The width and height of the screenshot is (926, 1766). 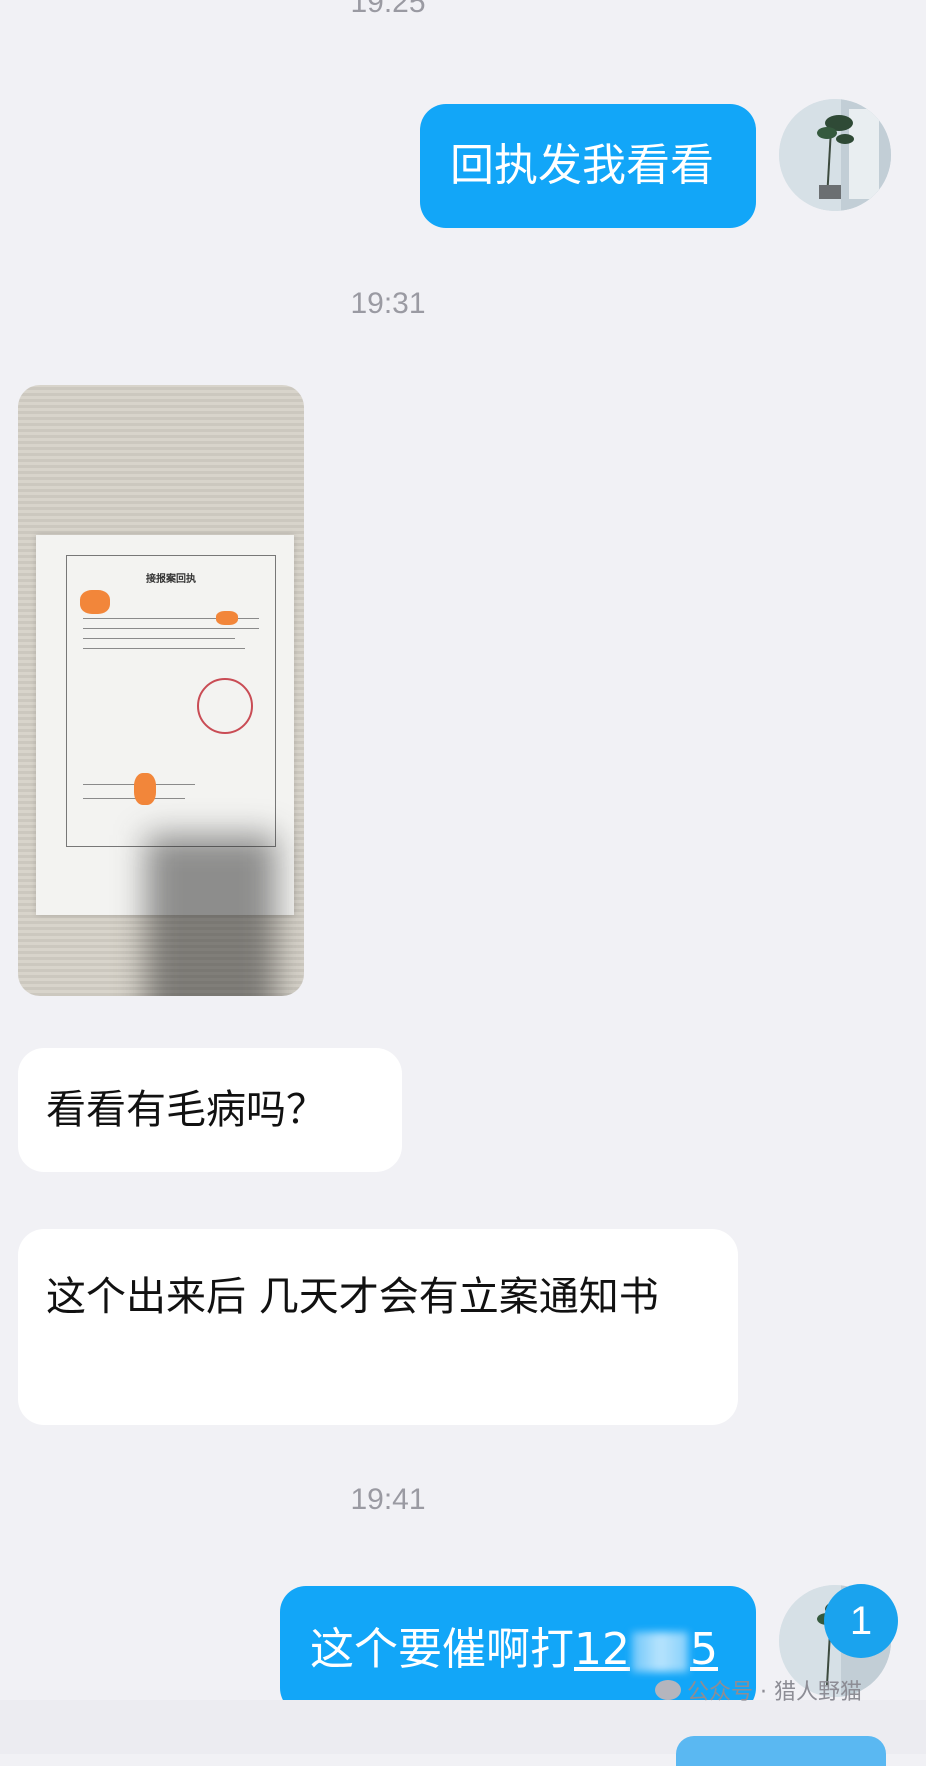 I want to click on message-bubble-outgoing: 回执发我看看, so click(x=588, y=166).